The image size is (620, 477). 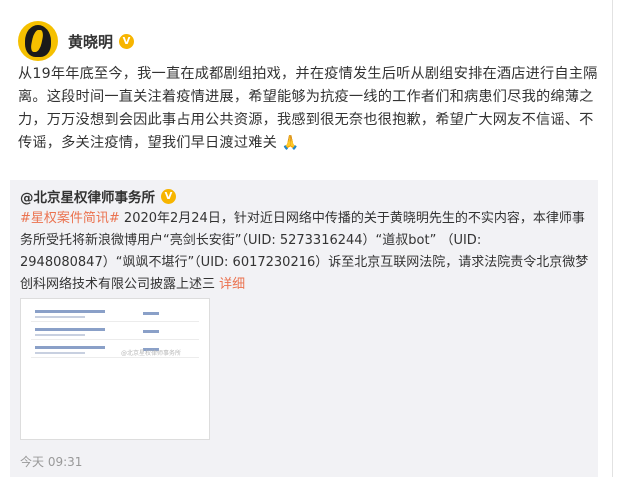 What do you see at coordinates (51, 461) in the screenshot?
I see `post-timestamp: 今天 09:31` at bounding box center [51, 461].